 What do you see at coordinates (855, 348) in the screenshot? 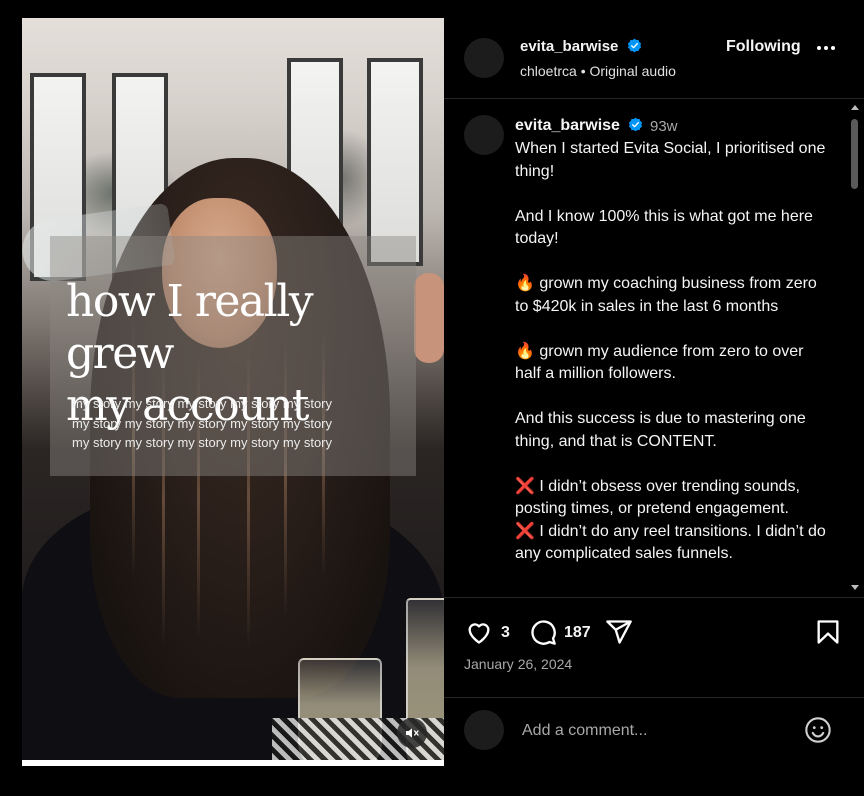
I see `caption-scrollbar` at bounding box center [855, 348].